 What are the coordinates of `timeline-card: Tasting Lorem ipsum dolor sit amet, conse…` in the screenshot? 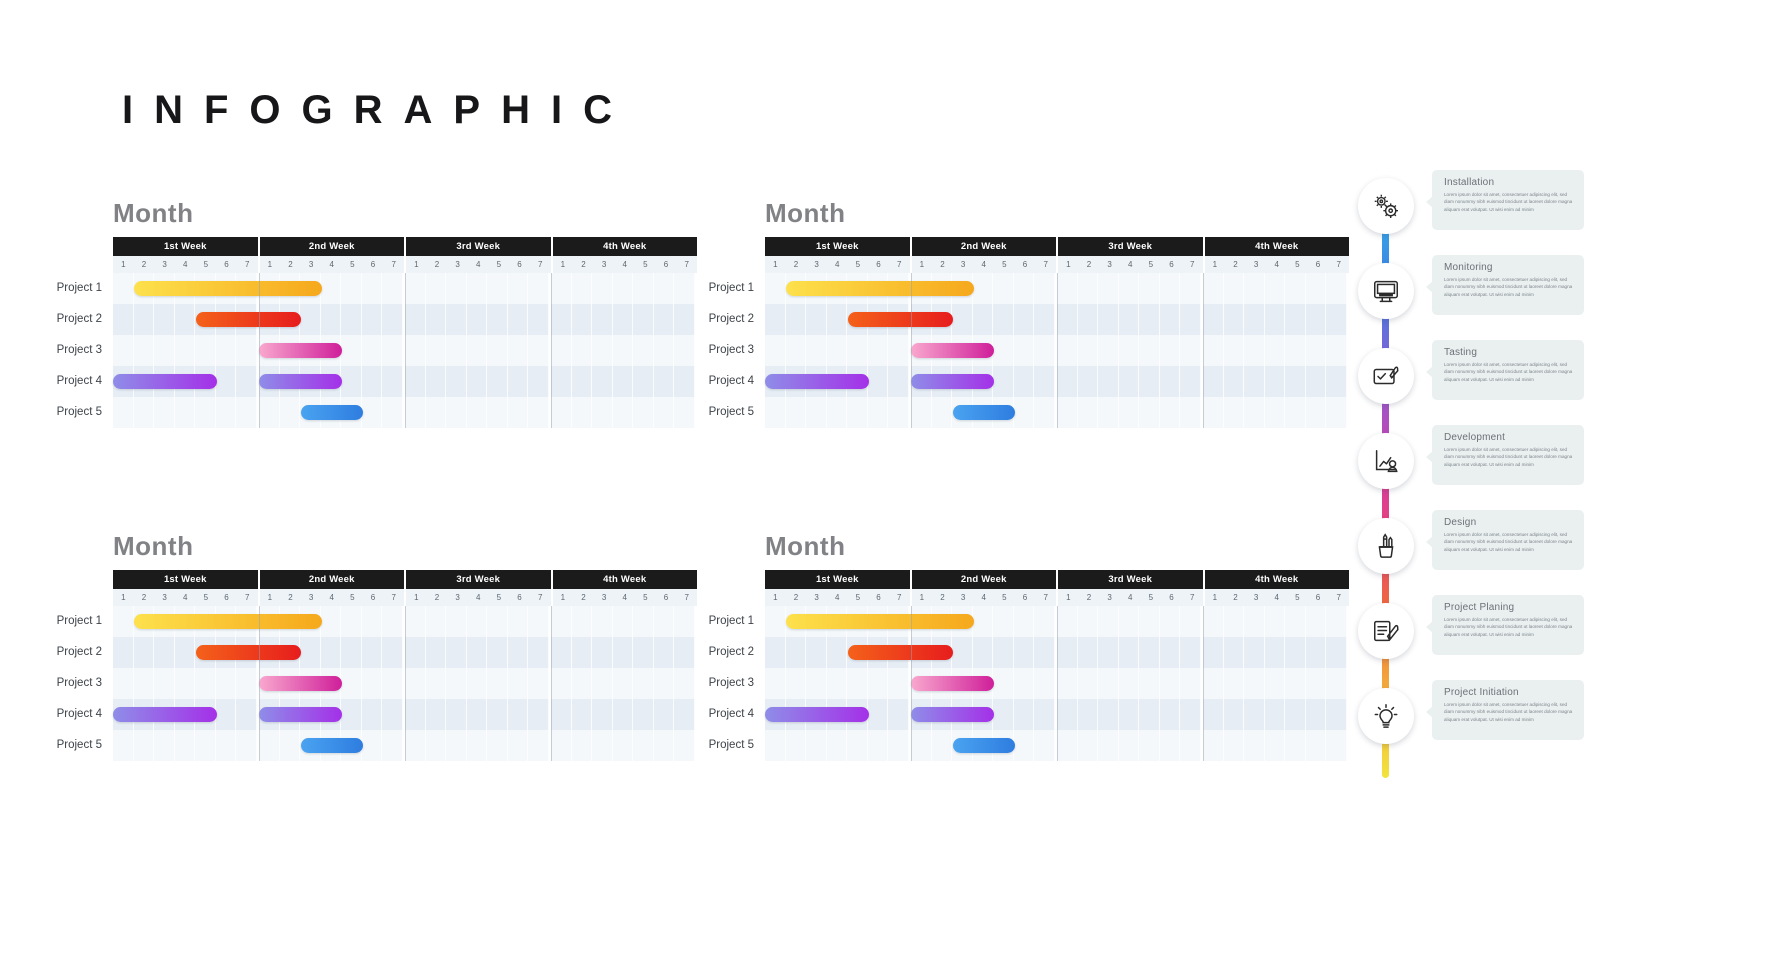 It's located at (1505, 370).